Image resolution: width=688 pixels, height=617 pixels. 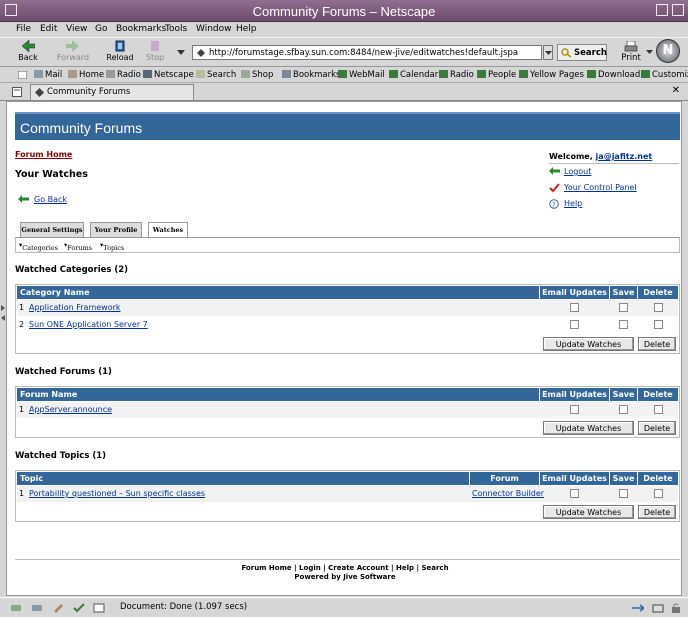 I want to click on search-button: Search, so click(x=582, y=52).